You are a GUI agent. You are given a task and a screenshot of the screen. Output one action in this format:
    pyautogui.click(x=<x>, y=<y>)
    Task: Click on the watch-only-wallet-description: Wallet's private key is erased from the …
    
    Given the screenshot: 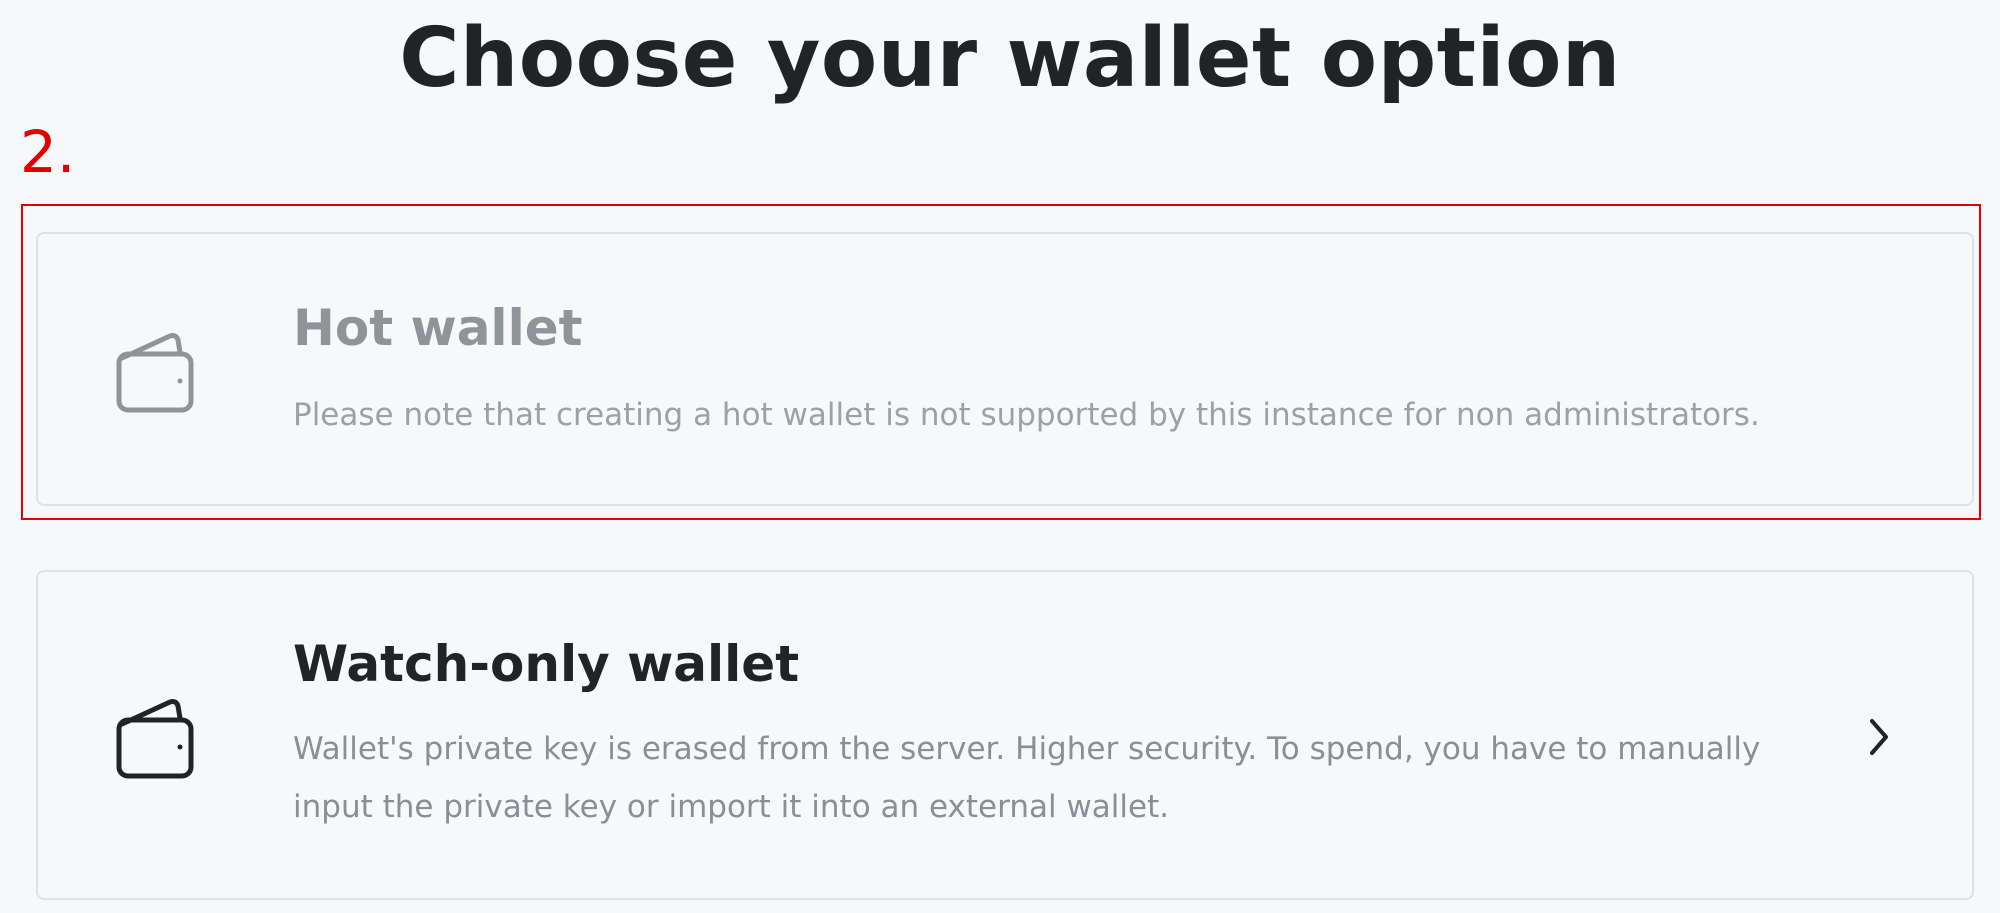 What is the action you would take?
    pyautogui.click(x=1027, y=778)
    